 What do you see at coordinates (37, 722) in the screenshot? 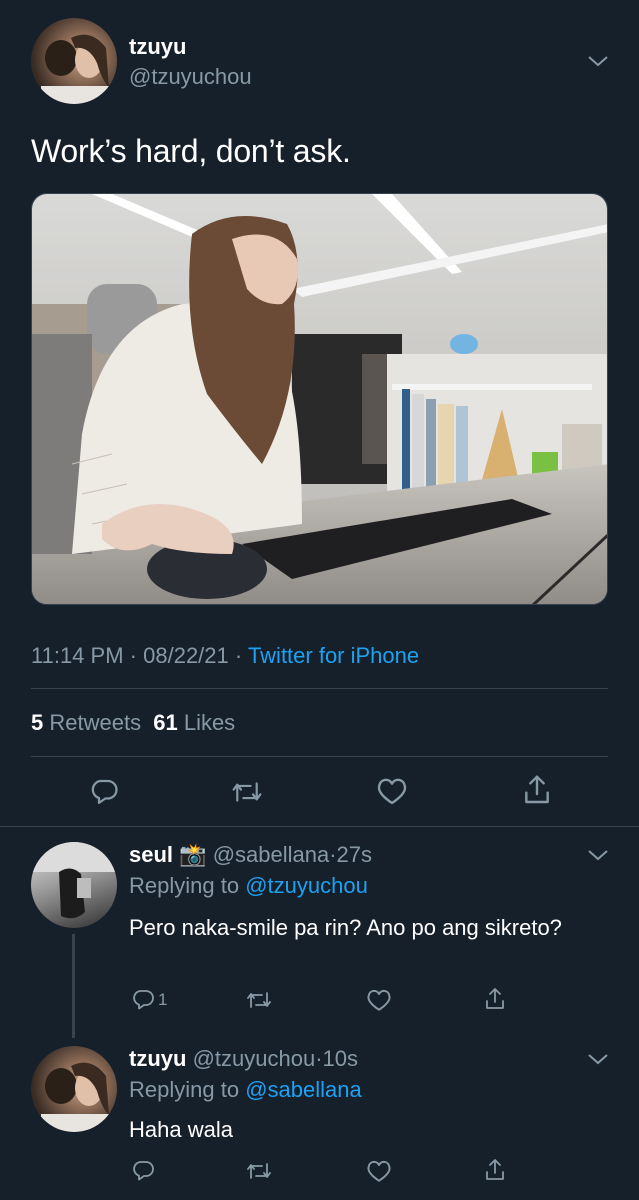
I see `retweets-count: 5` at bounding box center [37, 722].